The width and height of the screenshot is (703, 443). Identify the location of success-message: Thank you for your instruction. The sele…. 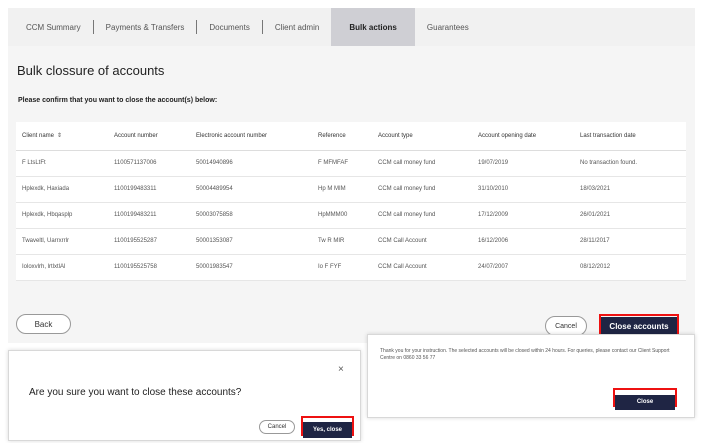
(525, 354).